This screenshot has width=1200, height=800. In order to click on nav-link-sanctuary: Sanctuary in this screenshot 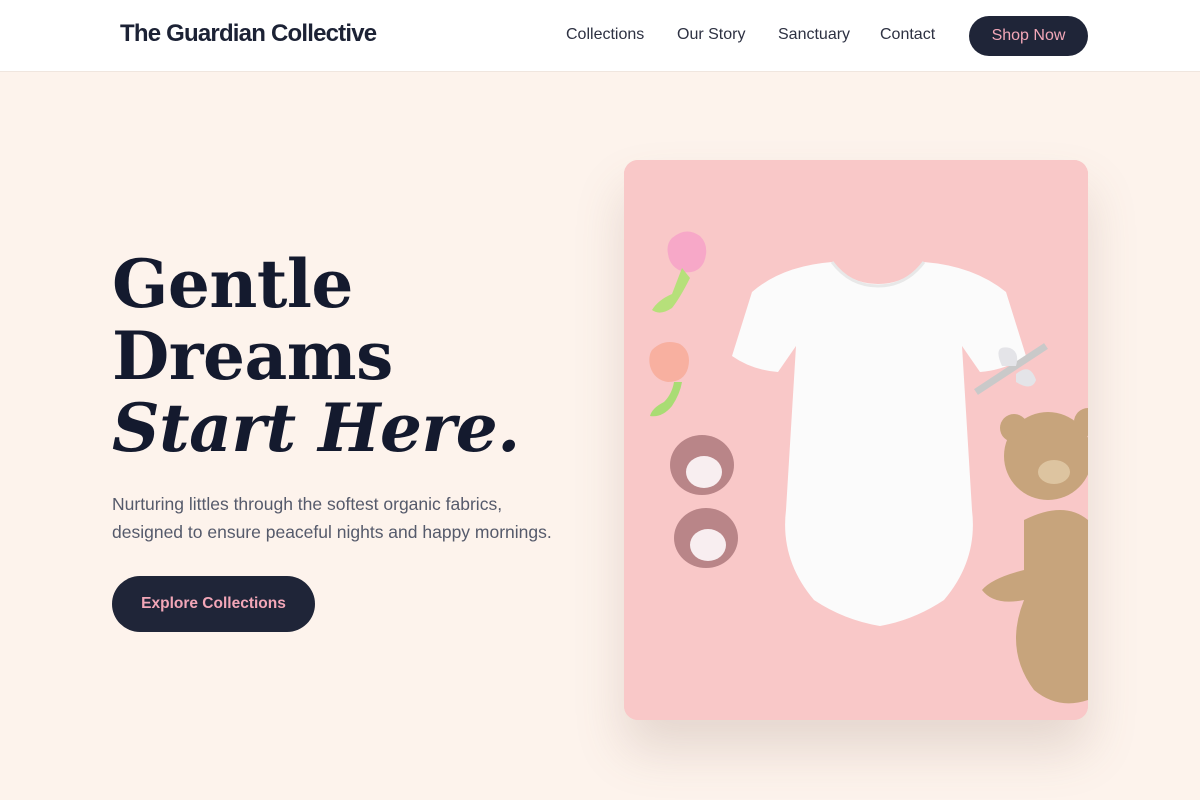, I will do `click(814, 35)`.